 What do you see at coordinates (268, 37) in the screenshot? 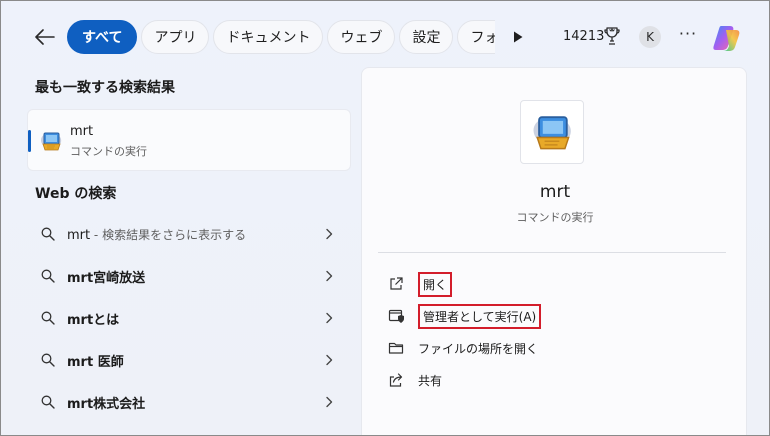
I see `tab-documents: ドキュメント` at bounding box center [268, 37].